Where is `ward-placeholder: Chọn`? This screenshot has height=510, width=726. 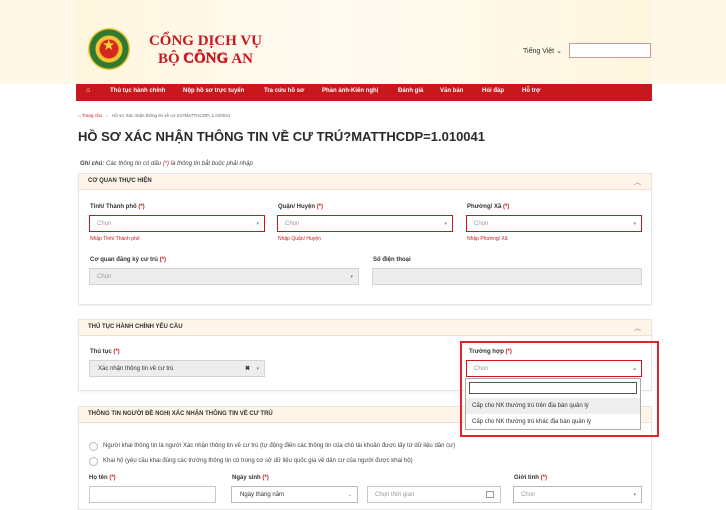 ward-placeholder: Chọn is located at coordinates (481, 224).